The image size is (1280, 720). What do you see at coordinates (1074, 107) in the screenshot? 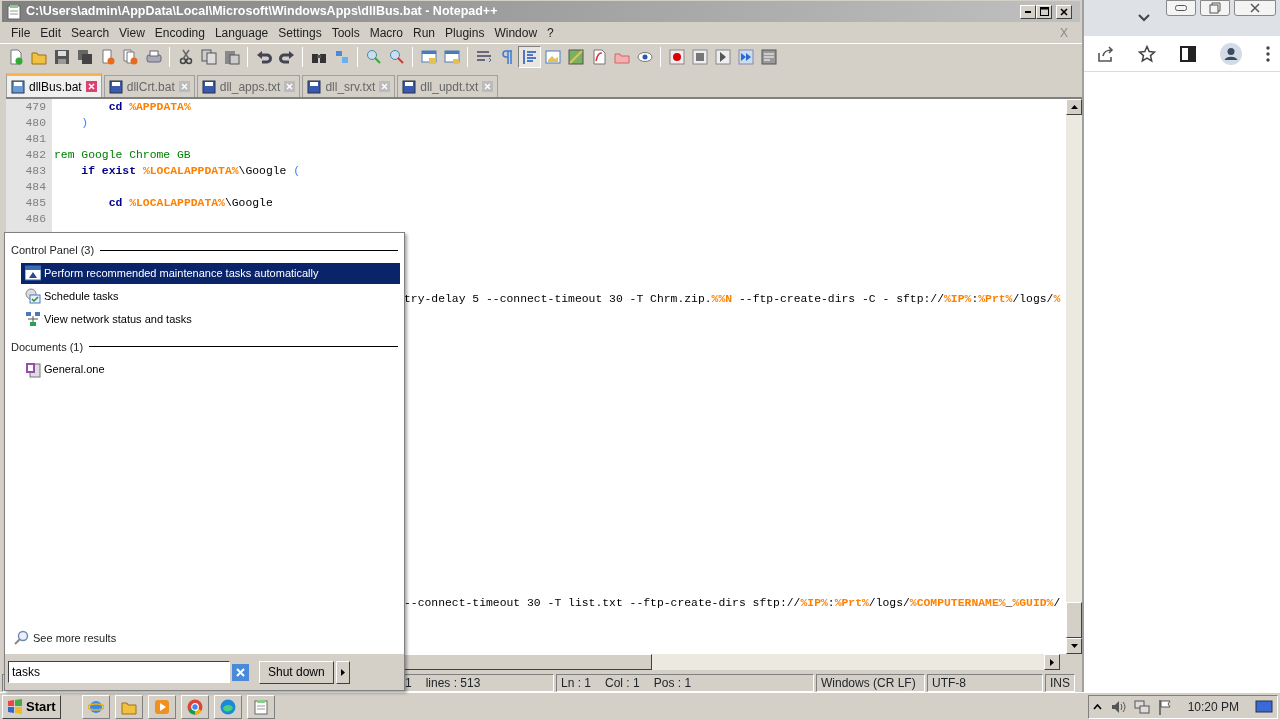
I see `scroll-up-button` at bounding box center [1074, 107].